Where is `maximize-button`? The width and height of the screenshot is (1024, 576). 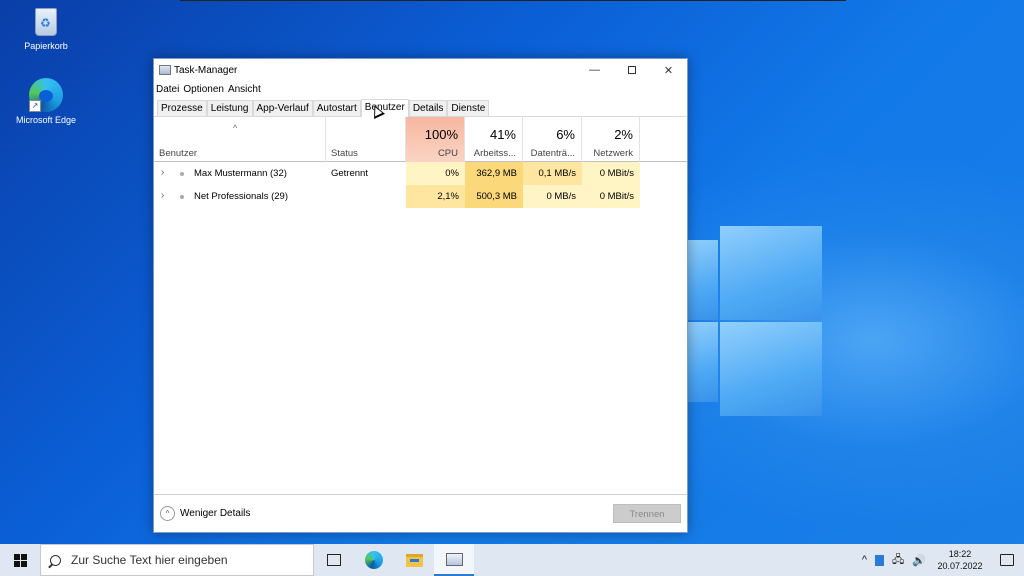 maximize-button is located at coordinates (631, 70).